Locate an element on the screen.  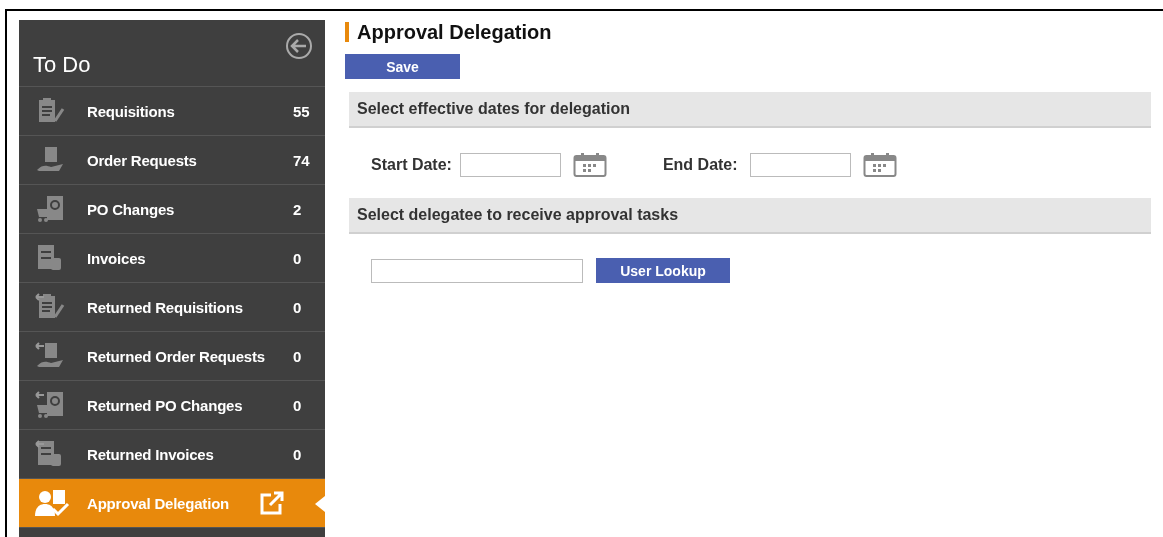
delegatee-field is located at coordinates (477, 270).